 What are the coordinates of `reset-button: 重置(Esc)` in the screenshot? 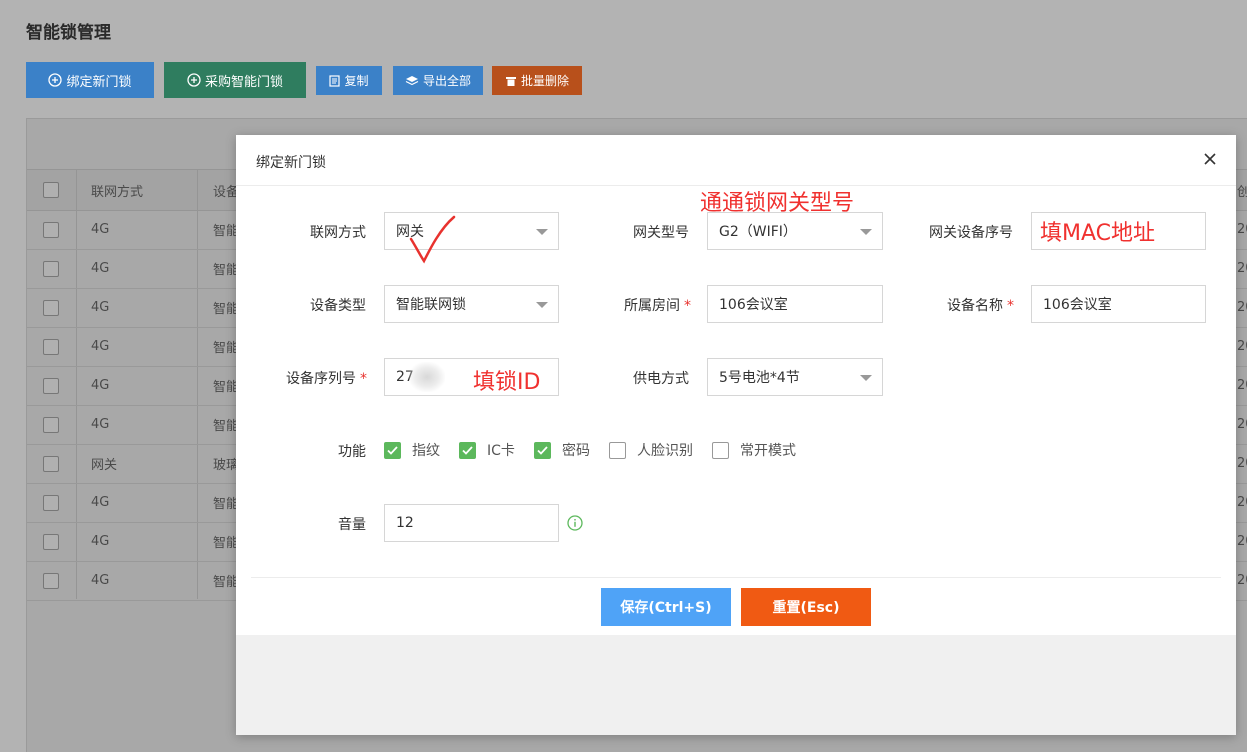 It's located at (806, 607).